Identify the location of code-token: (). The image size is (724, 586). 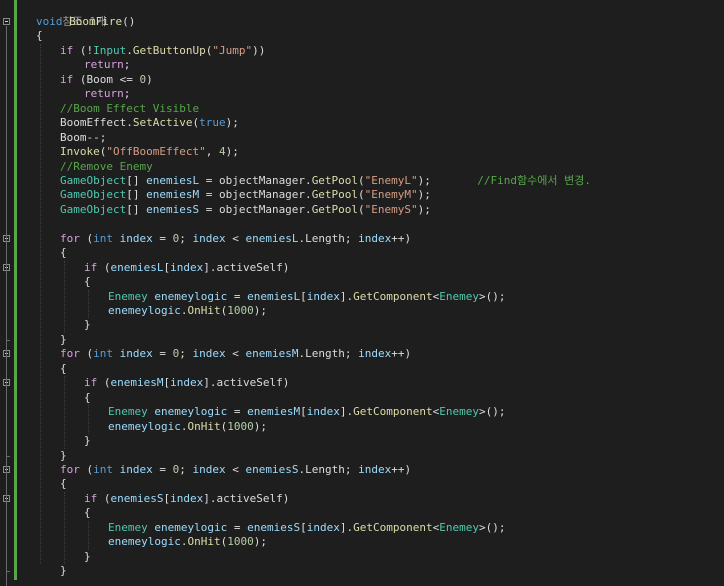
(129, 21).